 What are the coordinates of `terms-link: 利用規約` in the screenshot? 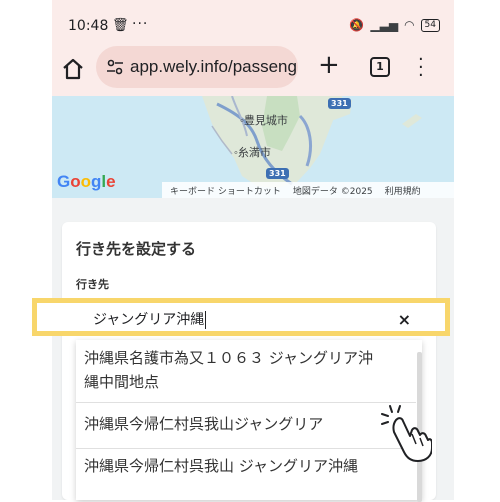 It's located at (403, 190).